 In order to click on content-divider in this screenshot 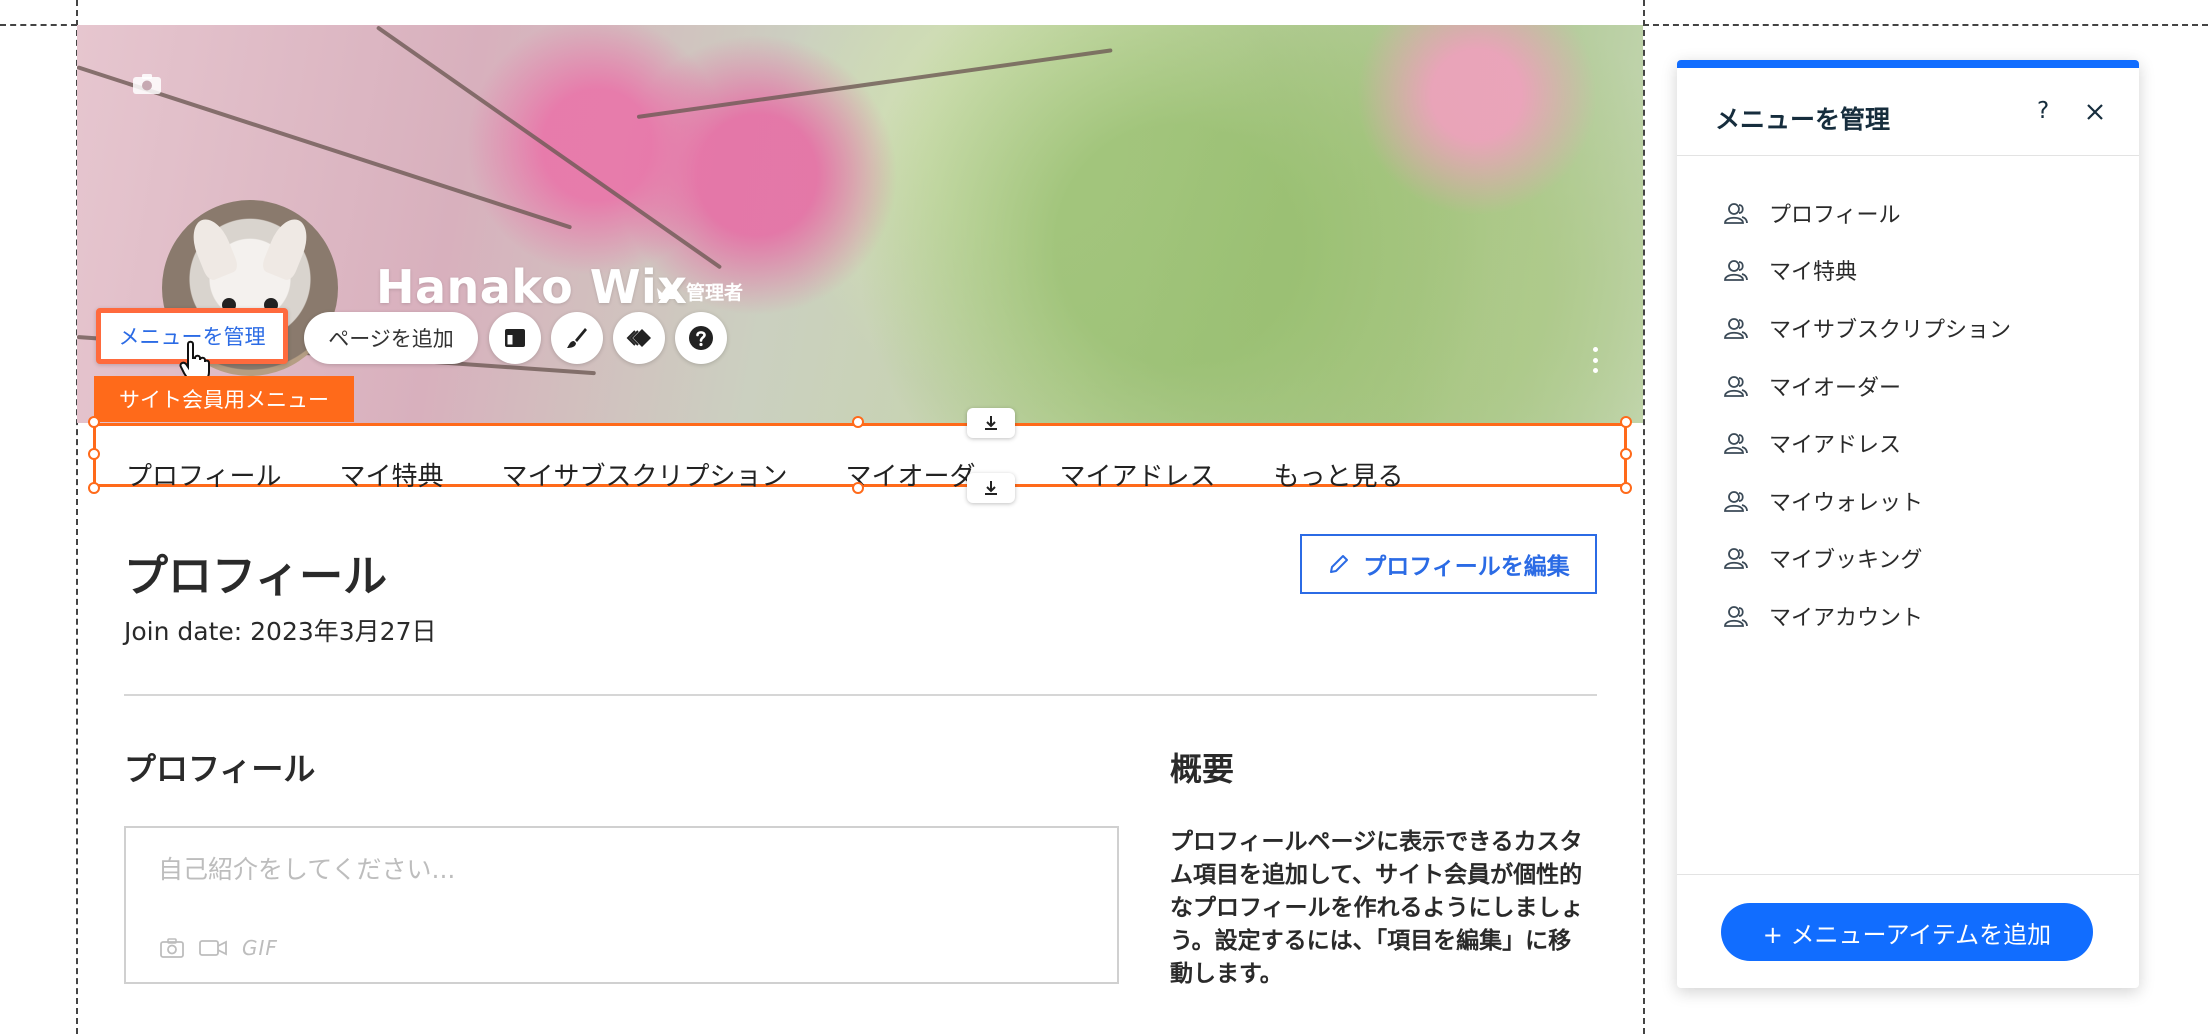, I will do `click(860, 695)`.